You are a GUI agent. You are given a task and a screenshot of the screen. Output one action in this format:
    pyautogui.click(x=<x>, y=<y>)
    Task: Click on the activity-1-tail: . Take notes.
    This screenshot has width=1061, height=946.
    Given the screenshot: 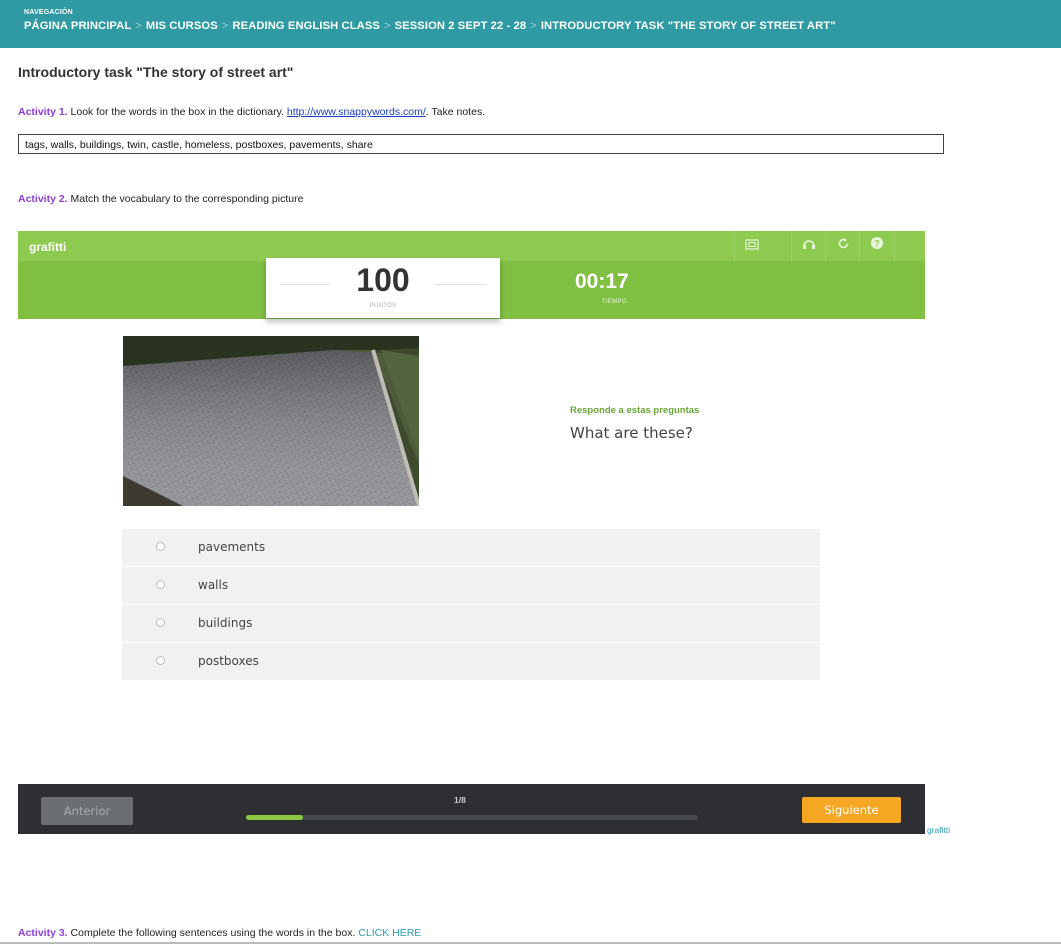 What is the action you would take?
    pyautogui.click(x=455, y=112)
    